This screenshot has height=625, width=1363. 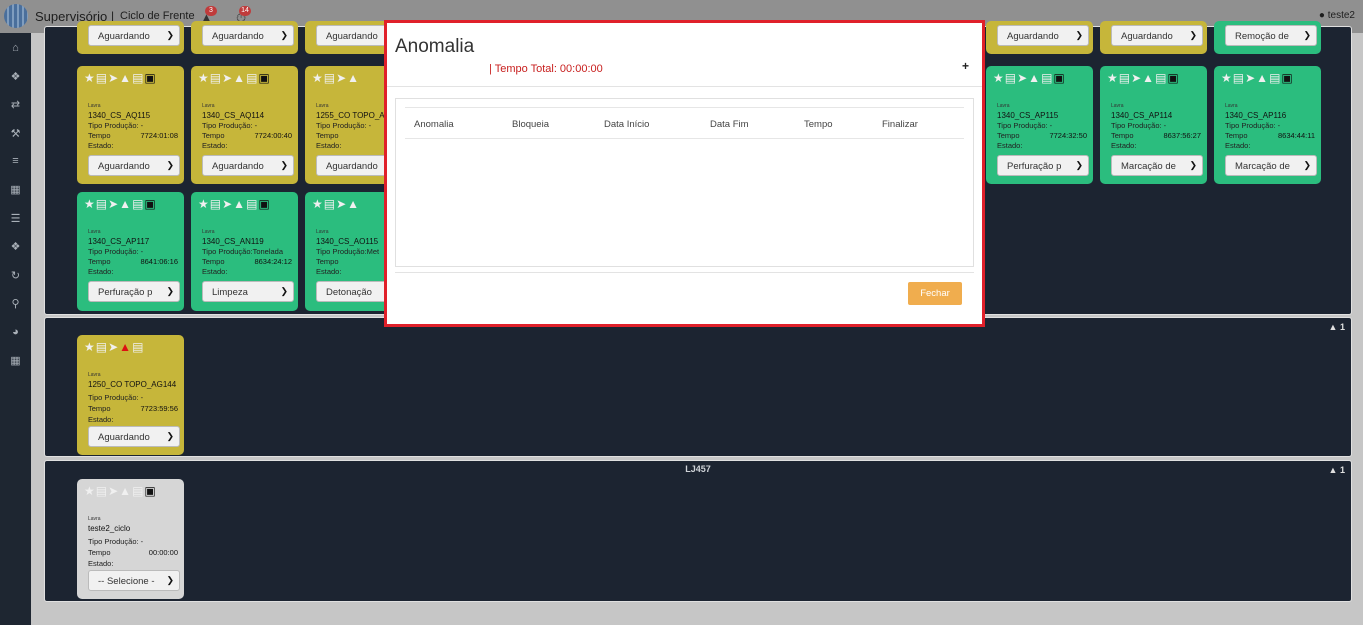 What do you see at coordinates (16, 16) in the screenshot?
I see `globe-logo-icon` at bounding box center [16, 16].